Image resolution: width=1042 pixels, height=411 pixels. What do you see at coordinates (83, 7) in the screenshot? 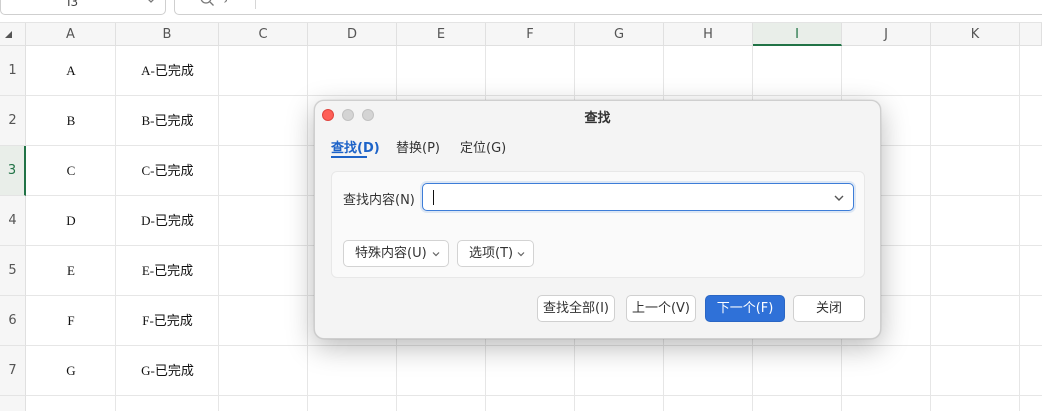
I see `name-box: I3` at bounding box center [83, 7].